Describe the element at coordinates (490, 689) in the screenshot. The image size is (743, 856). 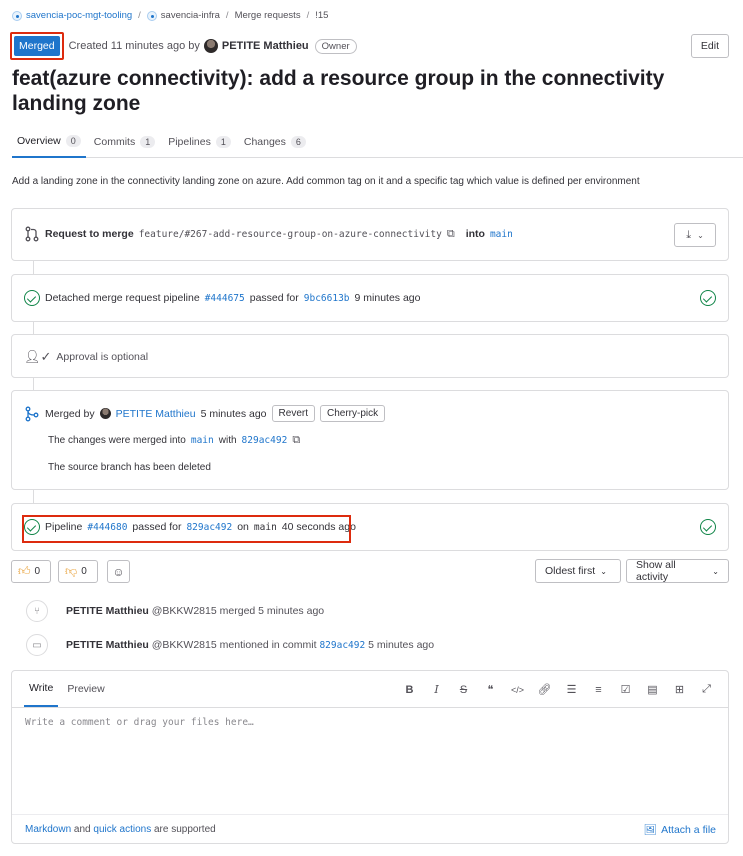
I see `quote-icon: ❝` at that location.